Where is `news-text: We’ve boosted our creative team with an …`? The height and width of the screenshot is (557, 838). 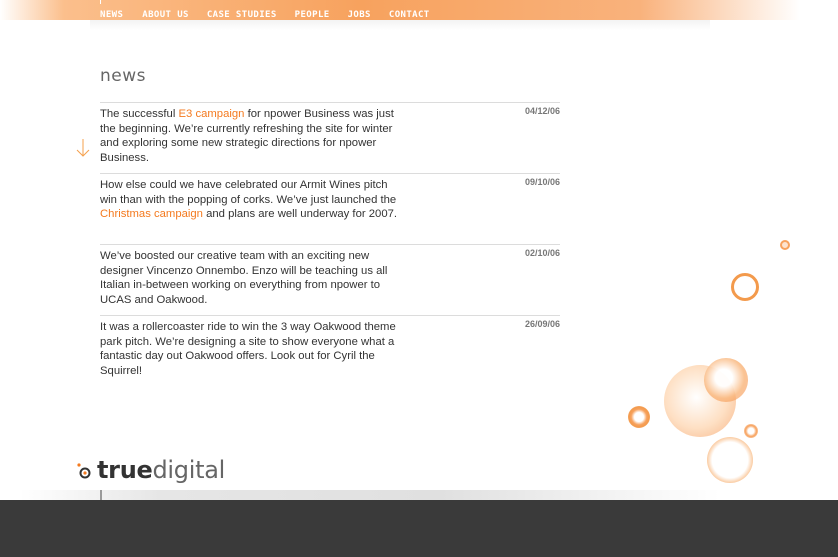 news-text: We’ve boosted our creative team with an … is located at coordinates (250, 278).